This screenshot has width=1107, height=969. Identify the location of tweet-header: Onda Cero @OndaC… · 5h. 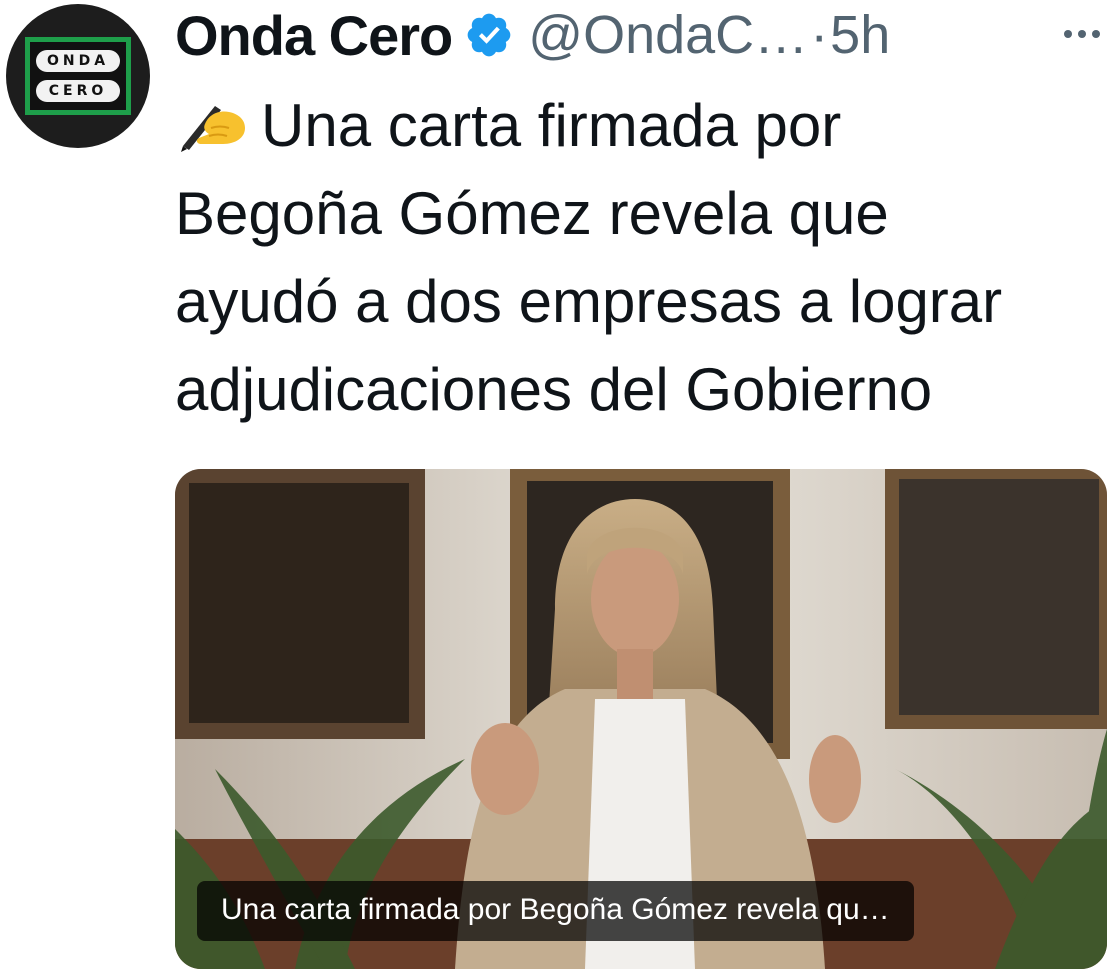
(641, 35).